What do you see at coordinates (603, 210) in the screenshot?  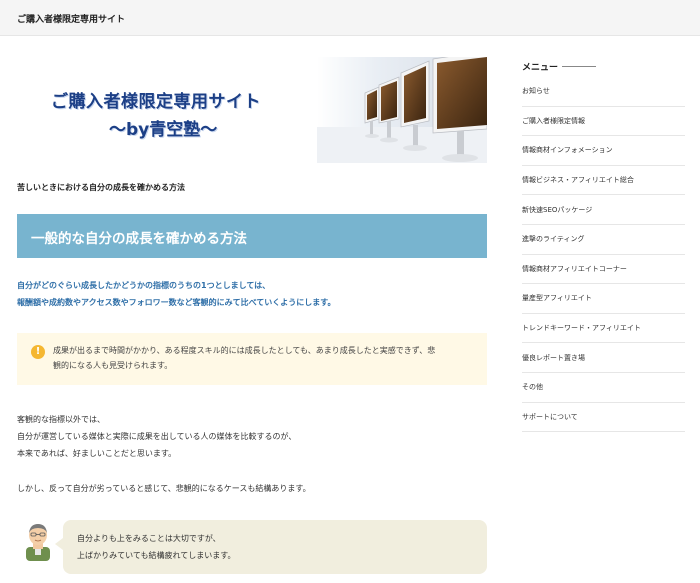 I see `sidebar-item-seo-package: 新快速SEOパッケージ` at bounding box center [603, 210].